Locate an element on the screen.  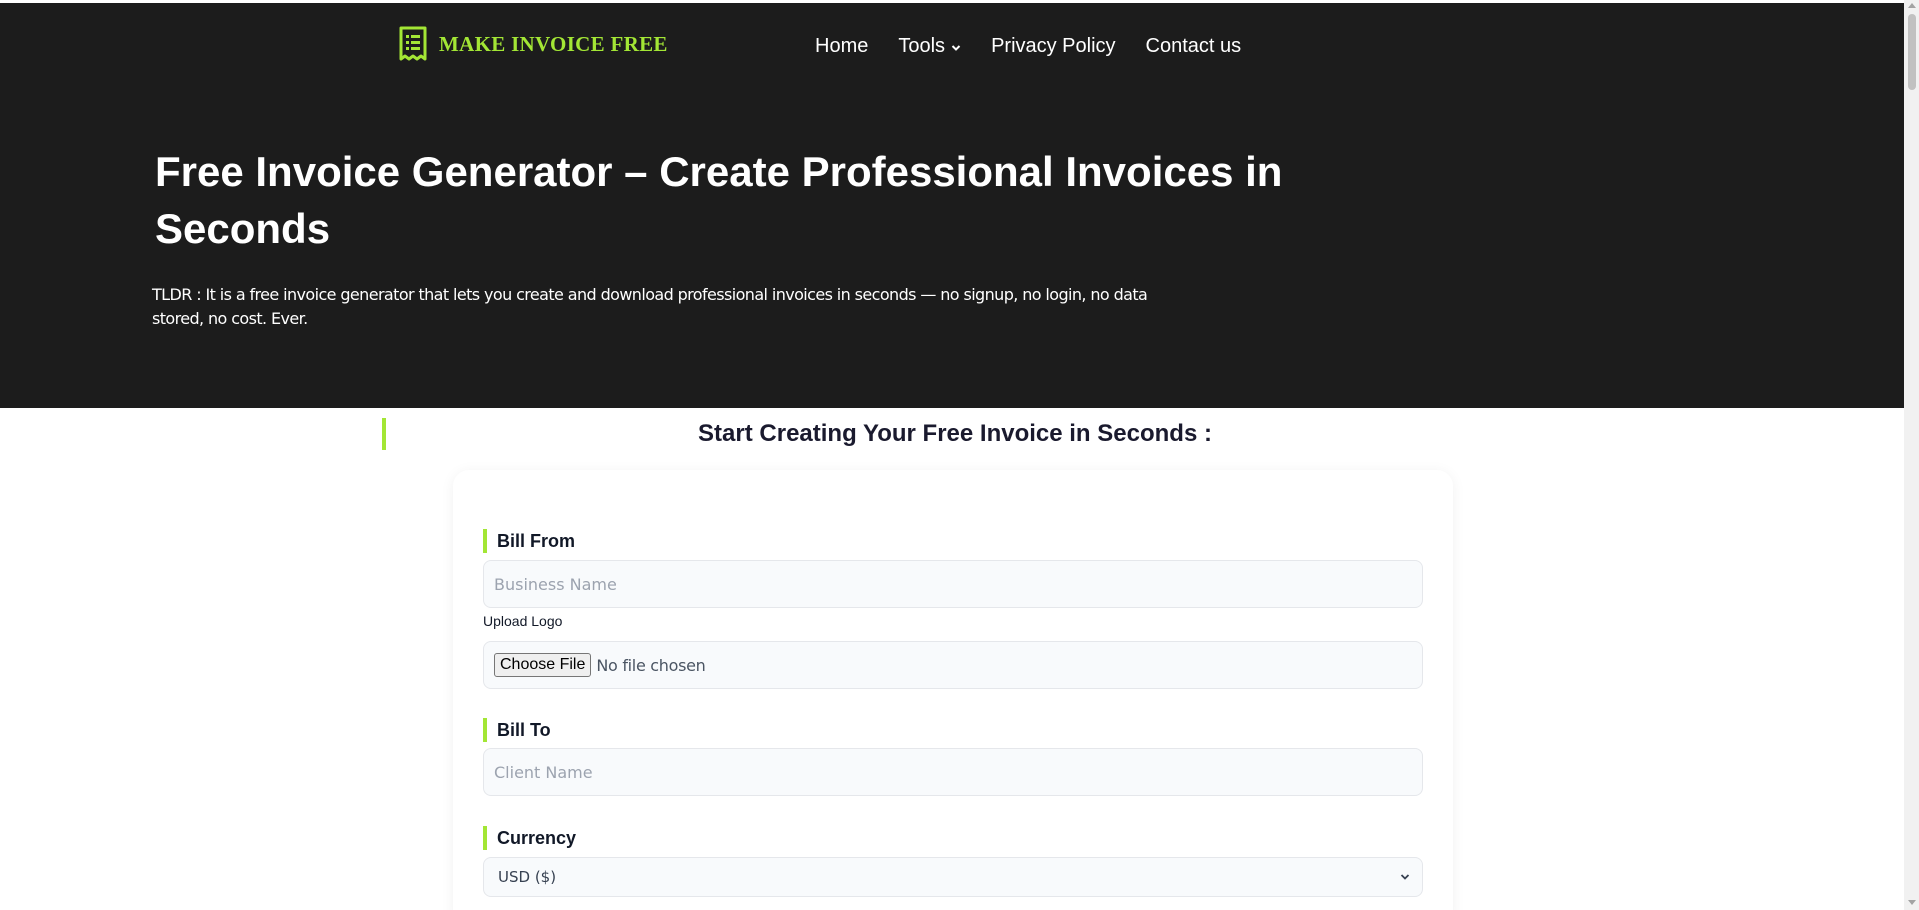
bill-to-heading: Bill To is located at coordinates (517, 730).